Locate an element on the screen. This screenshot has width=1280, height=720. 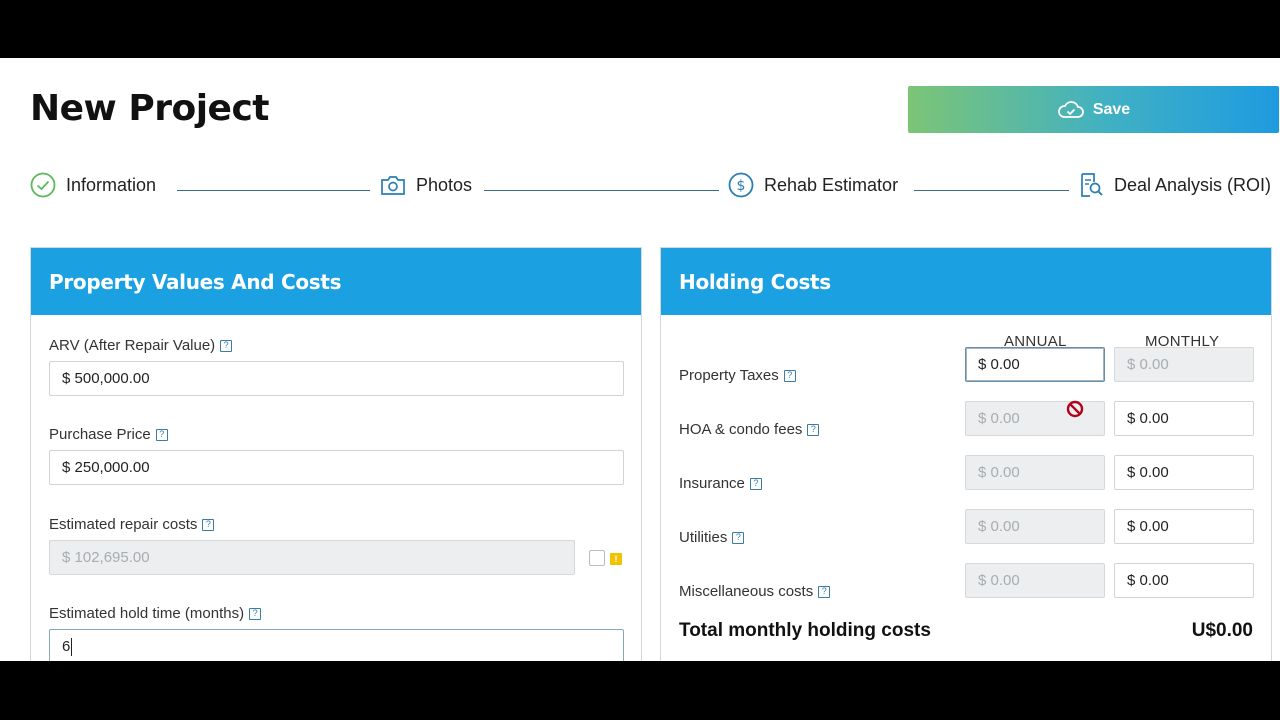
not-allowed-cursor-icon is located at coordinates (1075, 409).